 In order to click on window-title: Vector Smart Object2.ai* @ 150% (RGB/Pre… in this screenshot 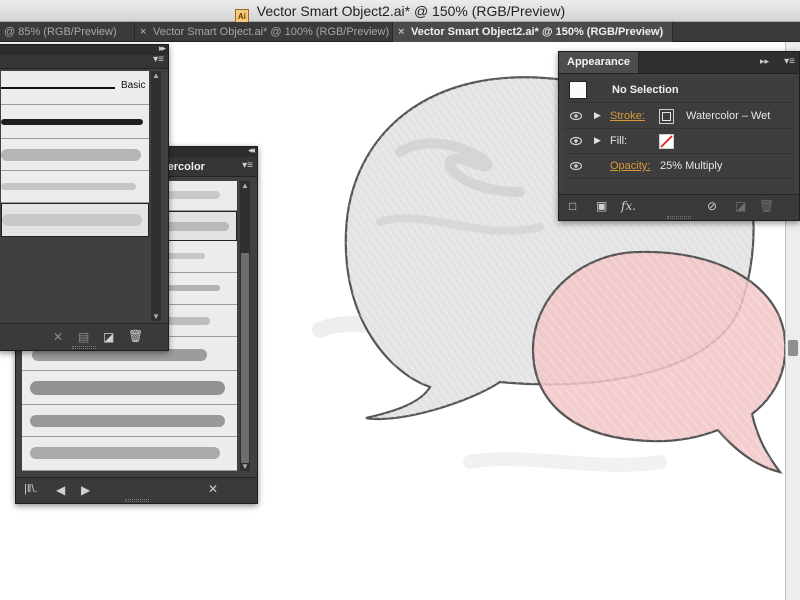, I will do `click(411, 11)`.